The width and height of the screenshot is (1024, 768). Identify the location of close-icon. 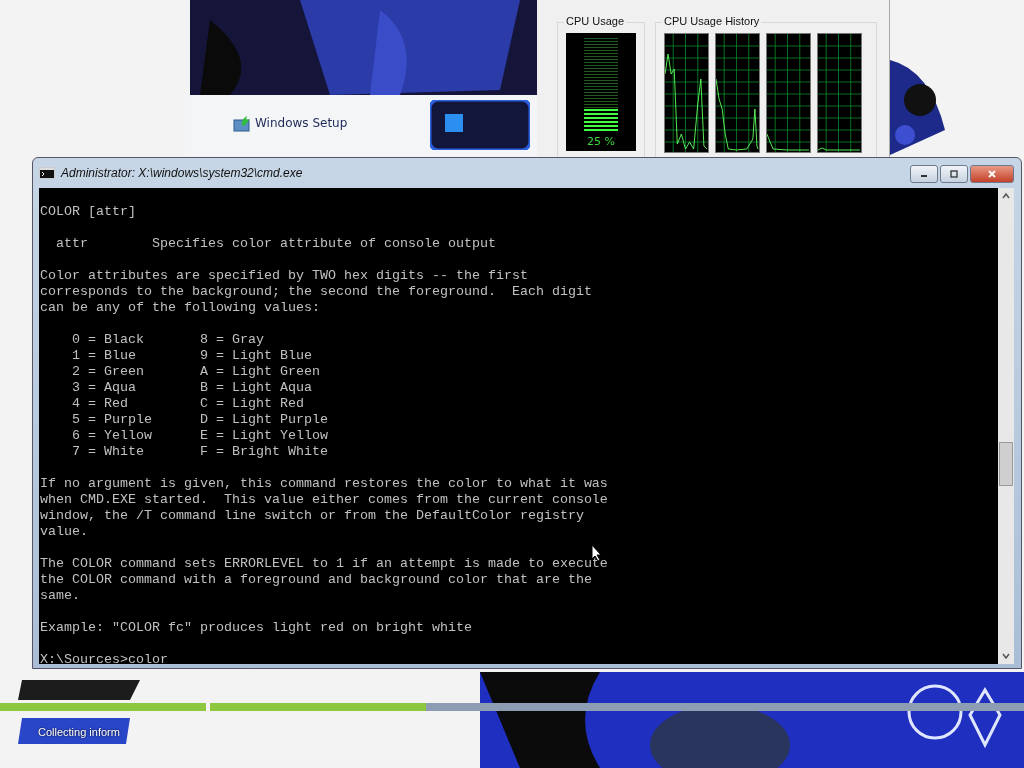
(992, 174).